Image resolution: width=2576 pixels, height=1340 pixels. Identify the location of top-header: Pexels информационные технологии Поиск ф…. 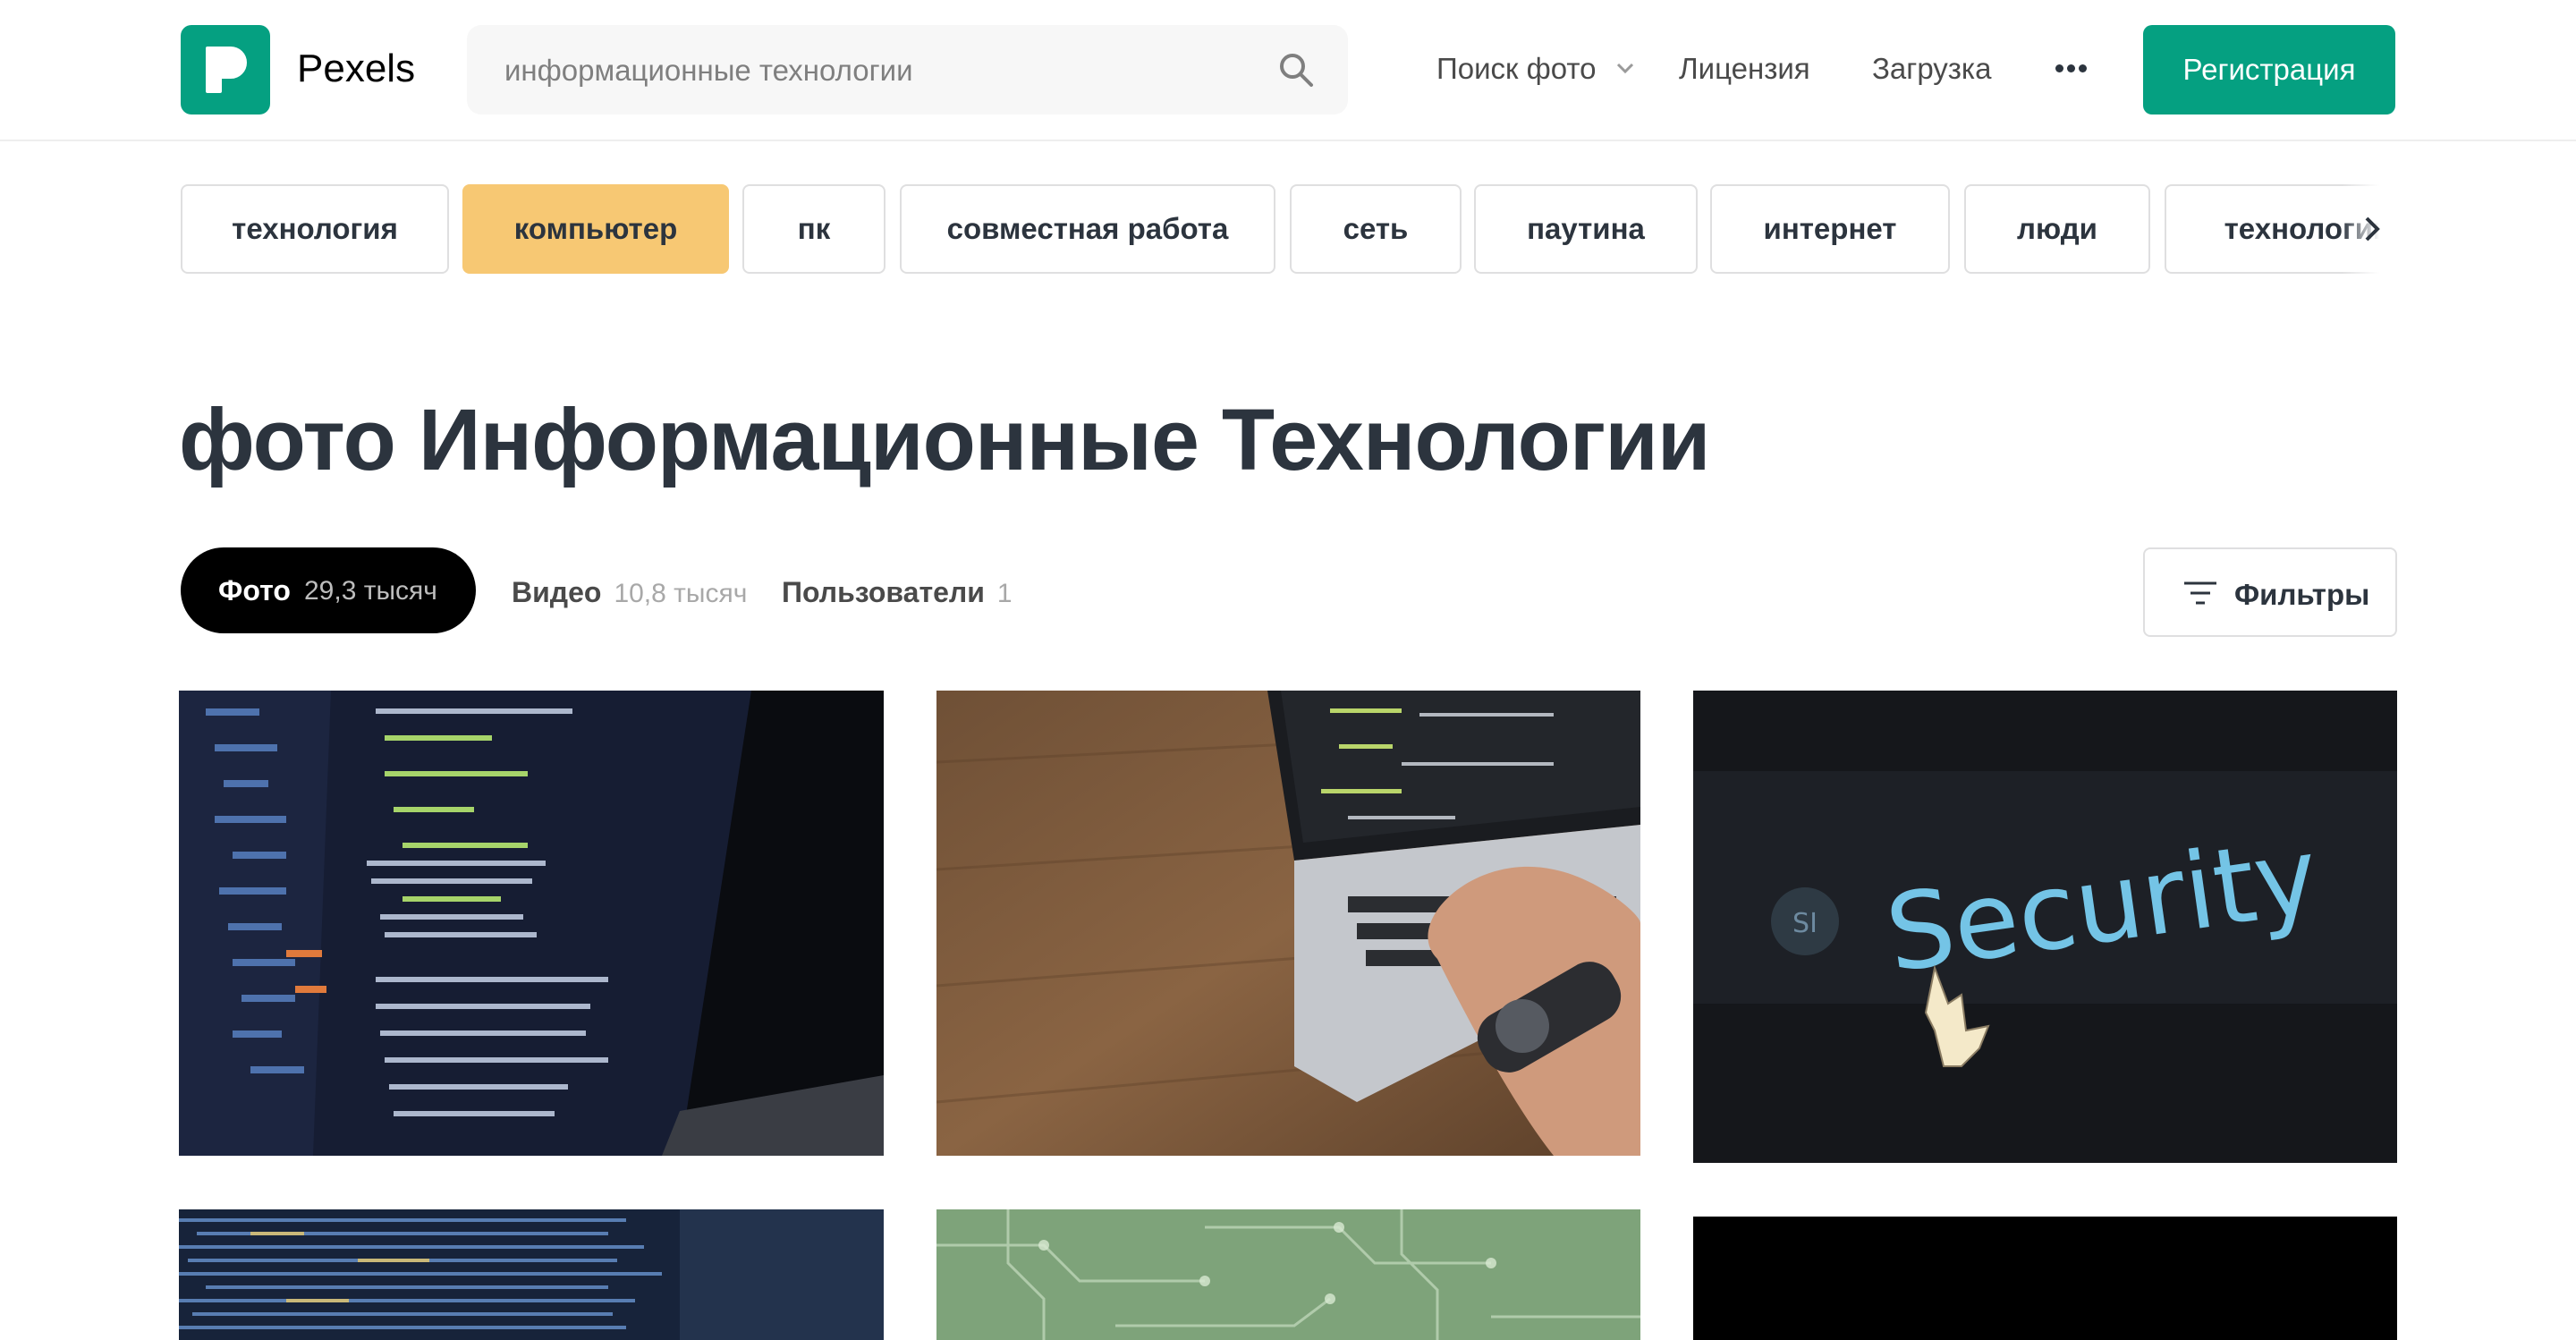
(1288, 70).